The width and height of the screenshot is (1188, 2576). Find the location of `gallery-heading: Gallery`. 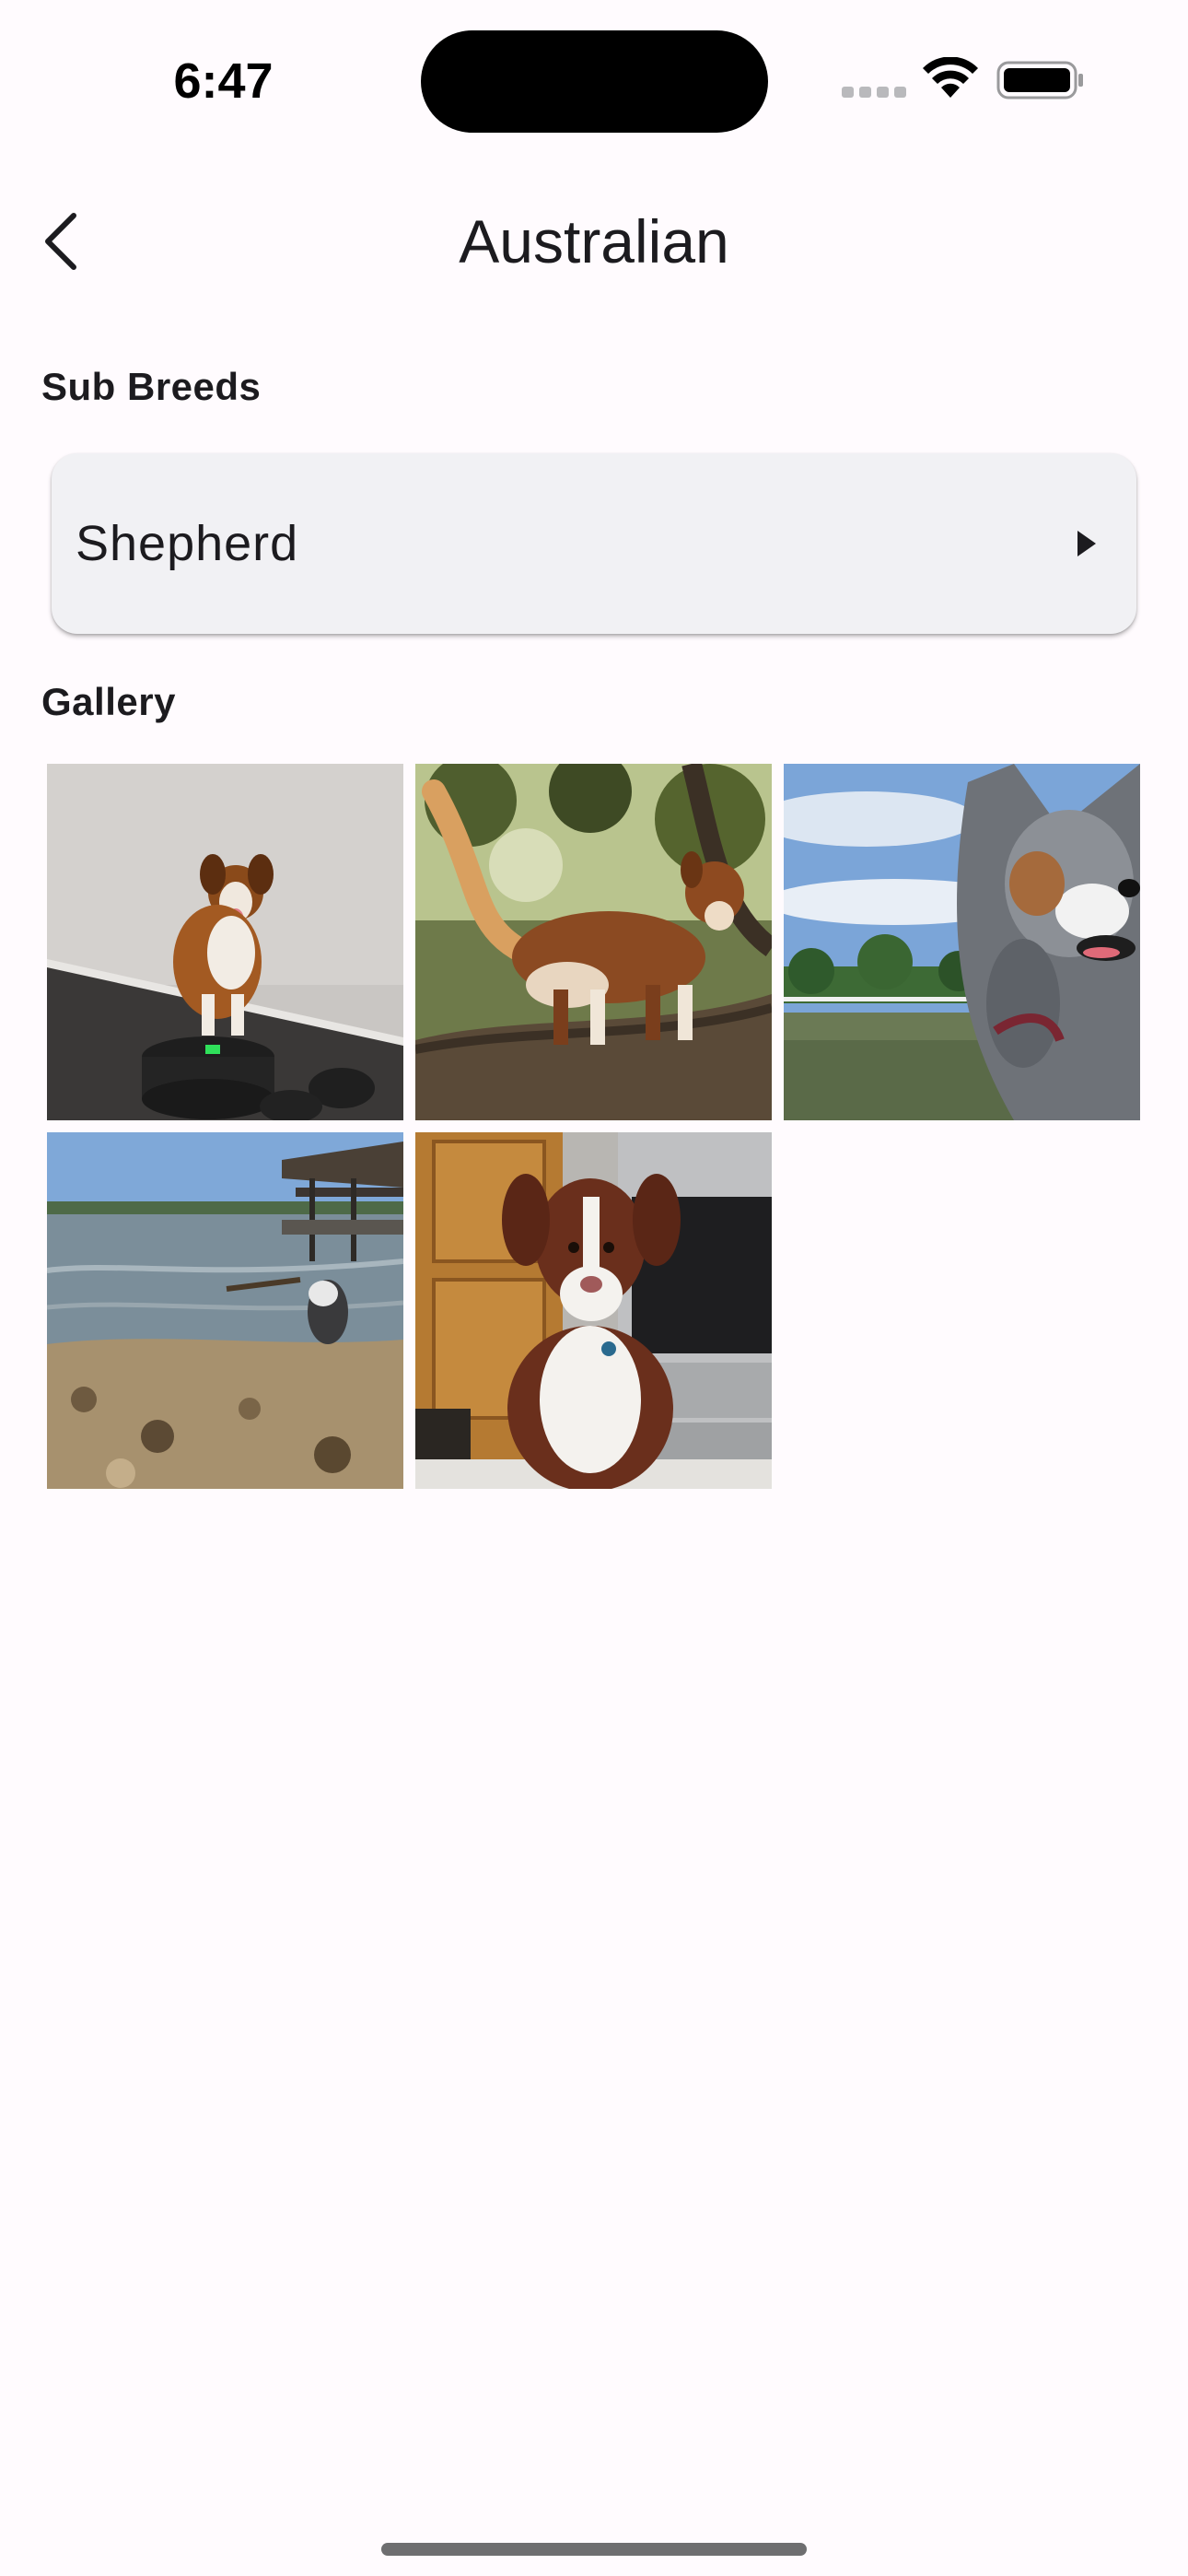

gallery-heading: Gallery is located at coordinates (108, 701).